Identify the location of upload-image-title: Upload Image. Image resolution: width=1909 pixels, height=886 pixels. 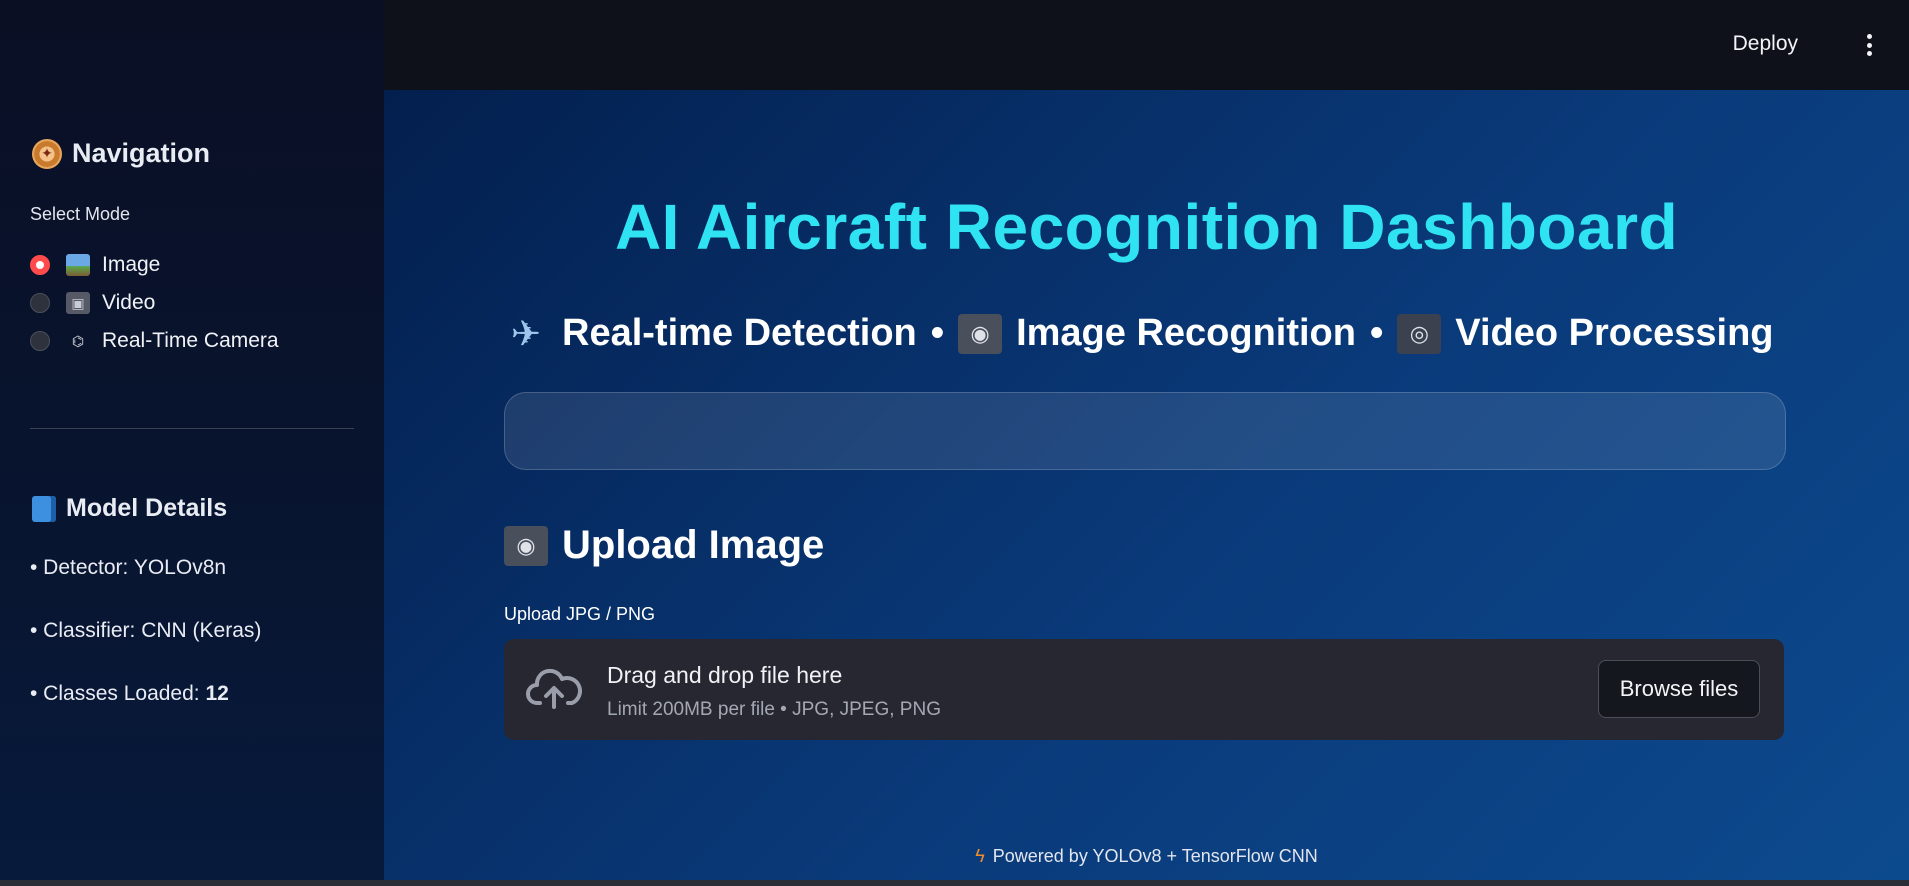
(693, 545).